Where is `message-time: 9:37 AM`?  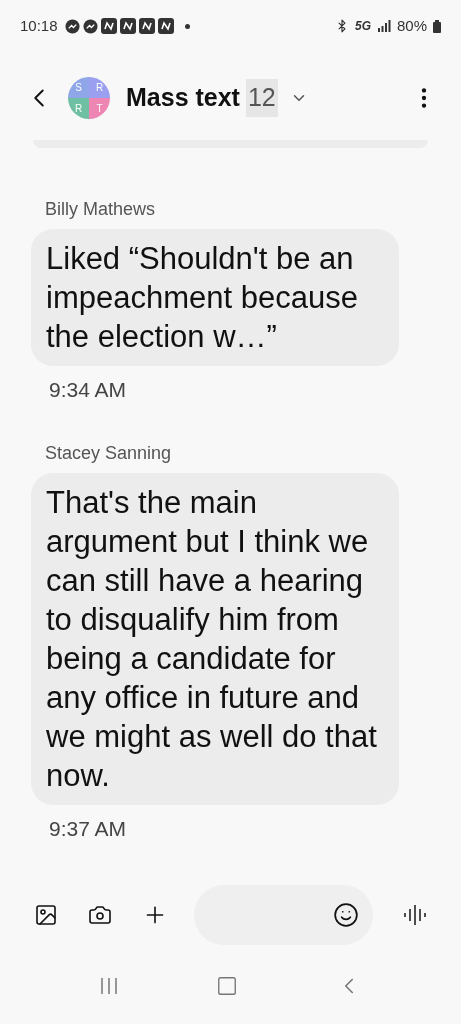
message-time: 9:37 AM is located at coordinates (88, 828).